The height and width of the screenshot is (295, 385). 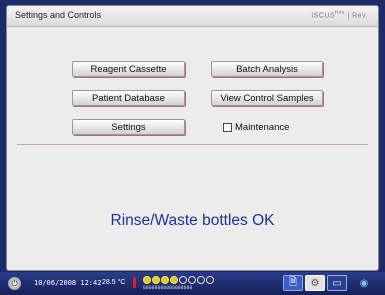 I want to click on iscus-logo: ISCUSflex | Rev., so click(x=339, y=14).